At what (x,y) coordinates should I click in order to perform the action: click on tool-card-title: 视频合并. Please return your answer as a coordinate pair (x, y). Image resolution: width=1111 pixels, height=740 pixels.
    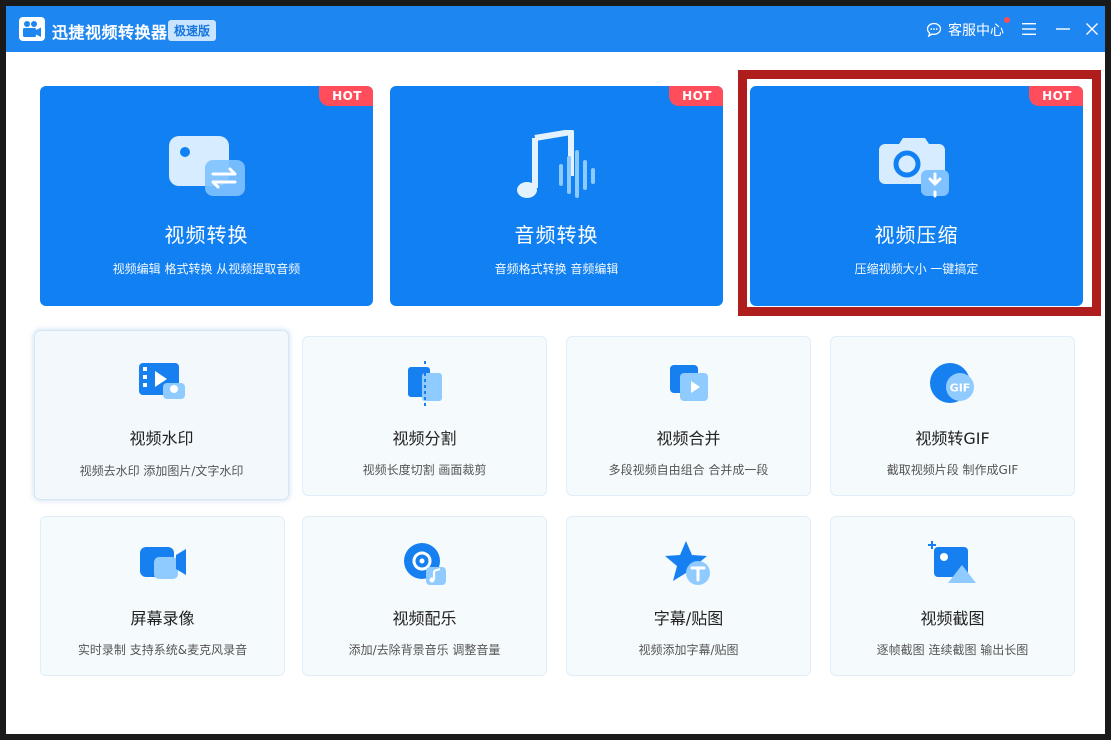
    Looking at the image, I should click on (688, 438).